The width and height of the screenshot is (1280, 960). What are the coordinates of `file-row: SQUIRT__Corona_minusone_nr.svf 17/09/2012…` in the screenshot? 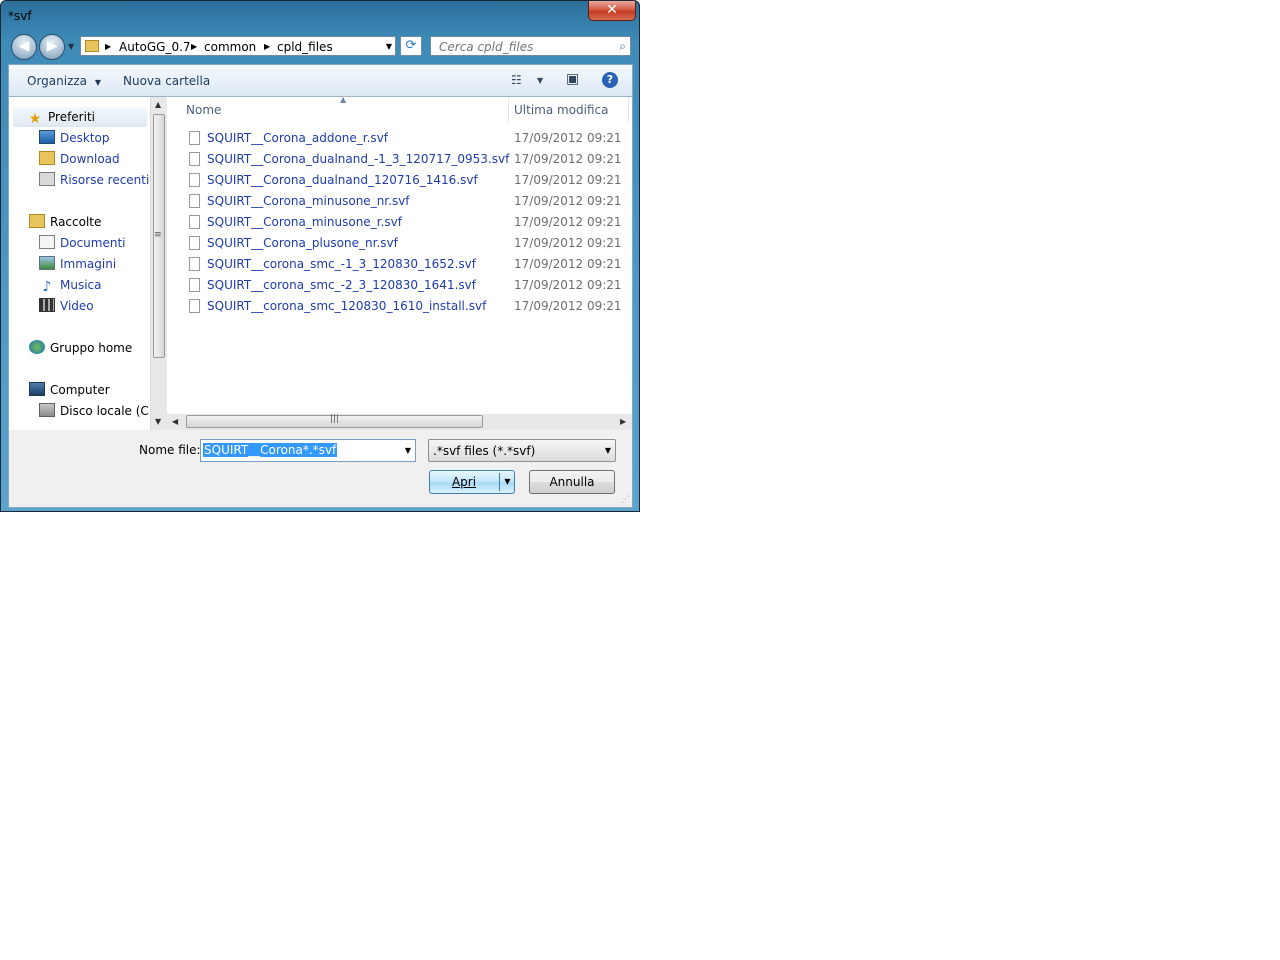 It's located at (404, 201).